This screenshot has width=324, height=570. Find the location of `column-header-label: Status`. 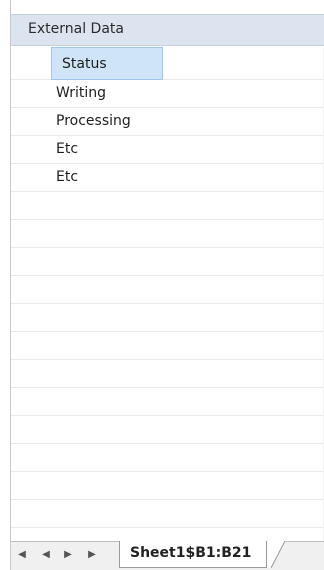

column-header-label: Status is located at coordinates (84, 64).